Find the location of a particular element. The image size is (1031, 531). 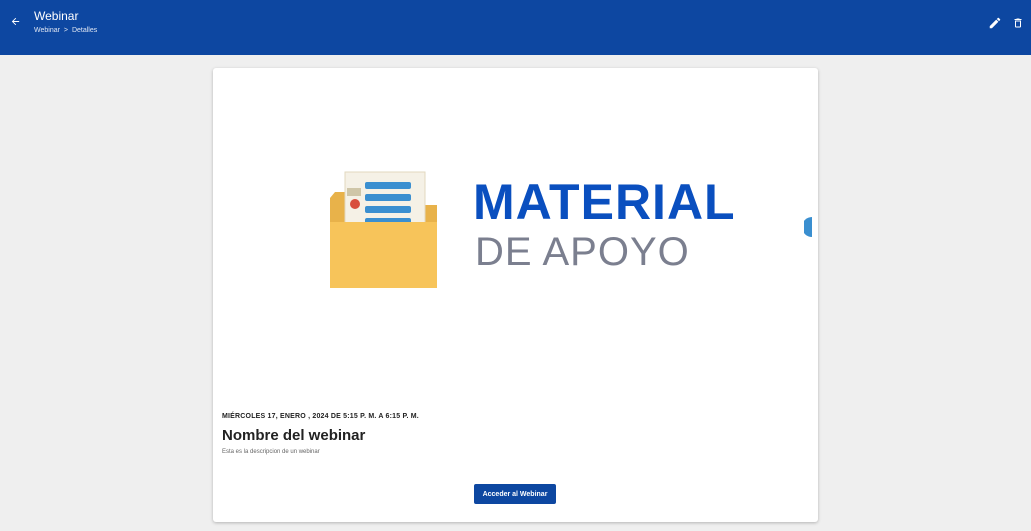

page-title: Webinar is located at coordinates (56, 16).